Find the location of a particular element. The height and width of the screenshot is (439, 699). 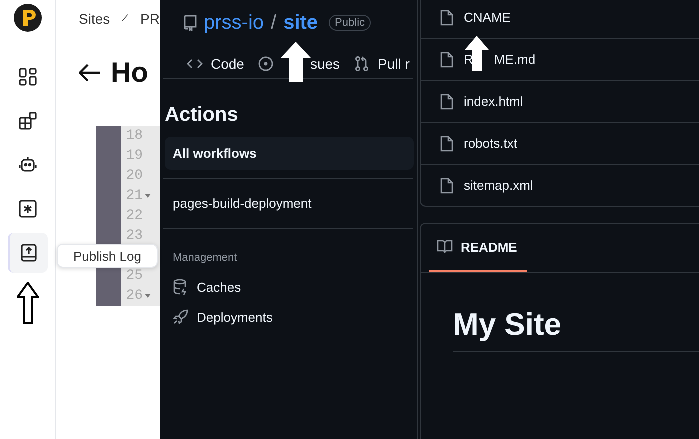

repo-tab: Code is located at coordinates (215, 64).